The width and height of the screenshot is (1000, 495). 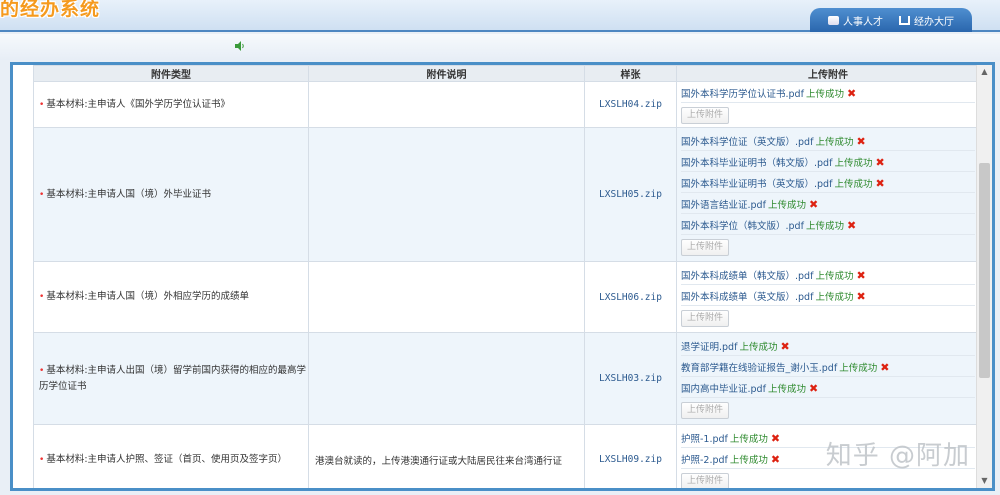 What do you see at coordinates (167, 459) in the screenshot?
I see `attachment-type-label: 基本材料:主申请人护照、签证（首页、使用页及签字页）` at bounding box center [167, 459].